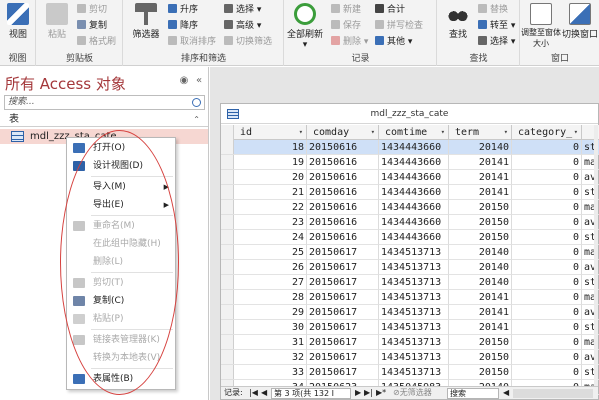  What do you see at coordinates (121, 358) in the screenshot?
I see `context-menu-item: 转换为本地表(V)` at bounding box center [121, 358].